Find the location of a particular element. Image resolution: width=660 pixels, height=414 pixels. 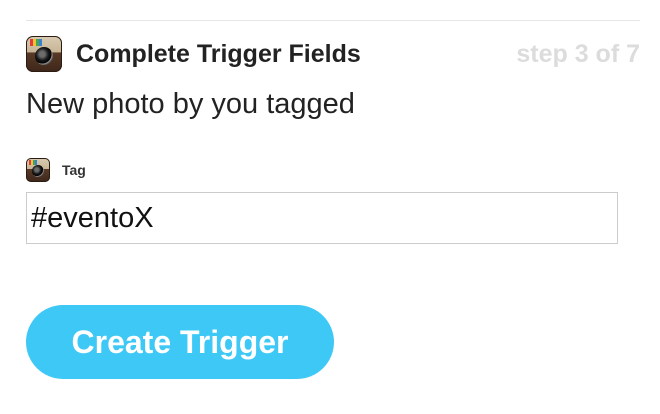

camera-stripes is located at coordinates (36, 42).